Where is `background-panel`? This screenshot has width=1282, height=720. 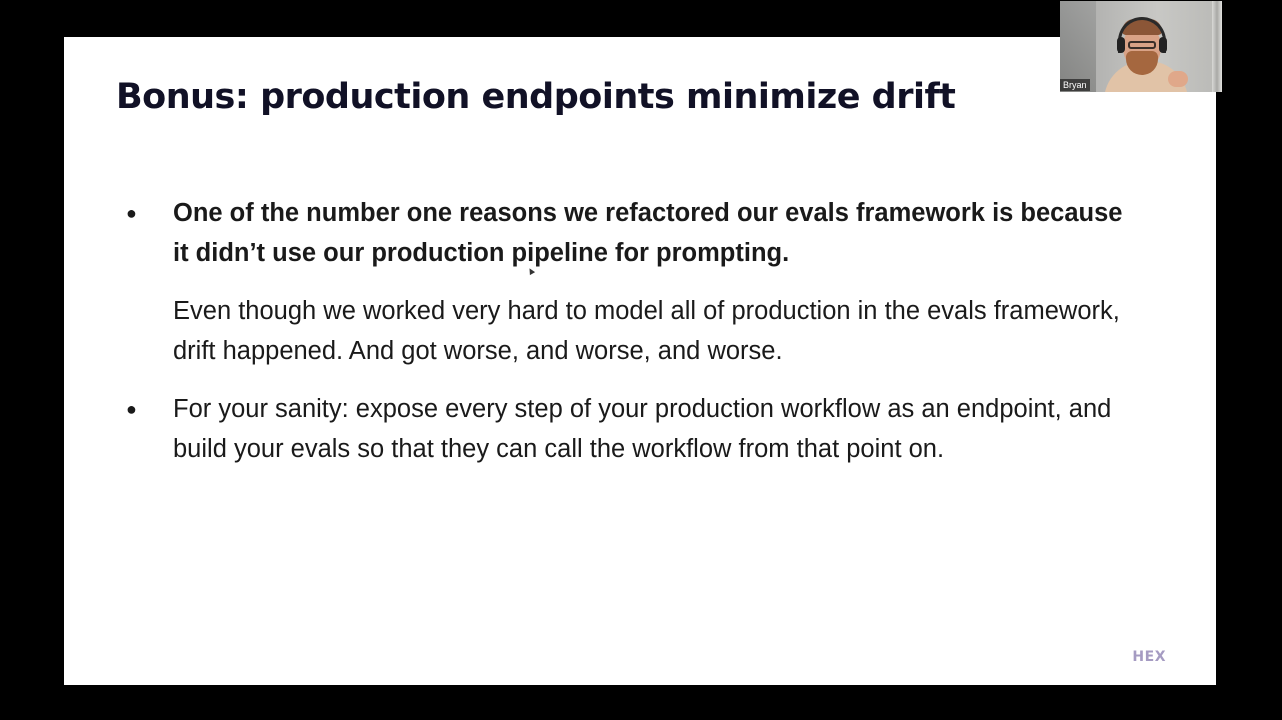 background-panel is located at coordinates (1217, 46).